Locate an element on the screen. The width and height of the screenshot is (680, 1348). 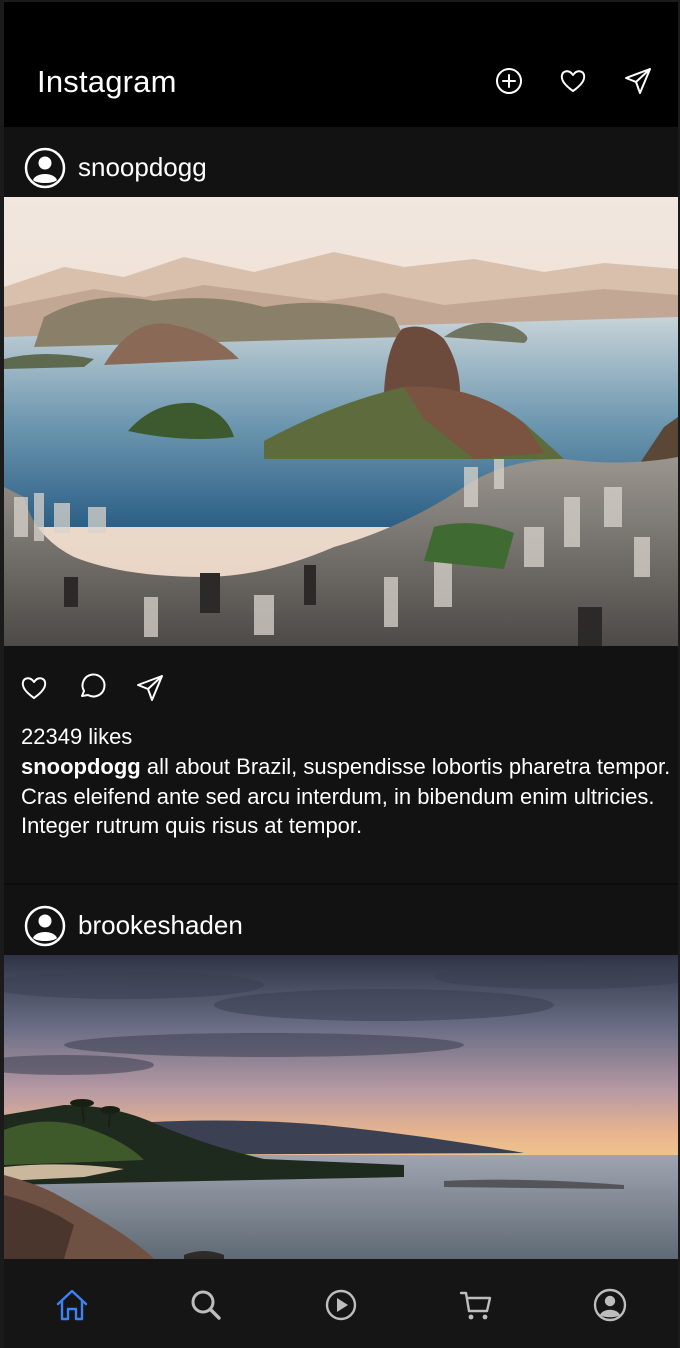
post-username: snoopdogg is located at coordinates (142, 167).